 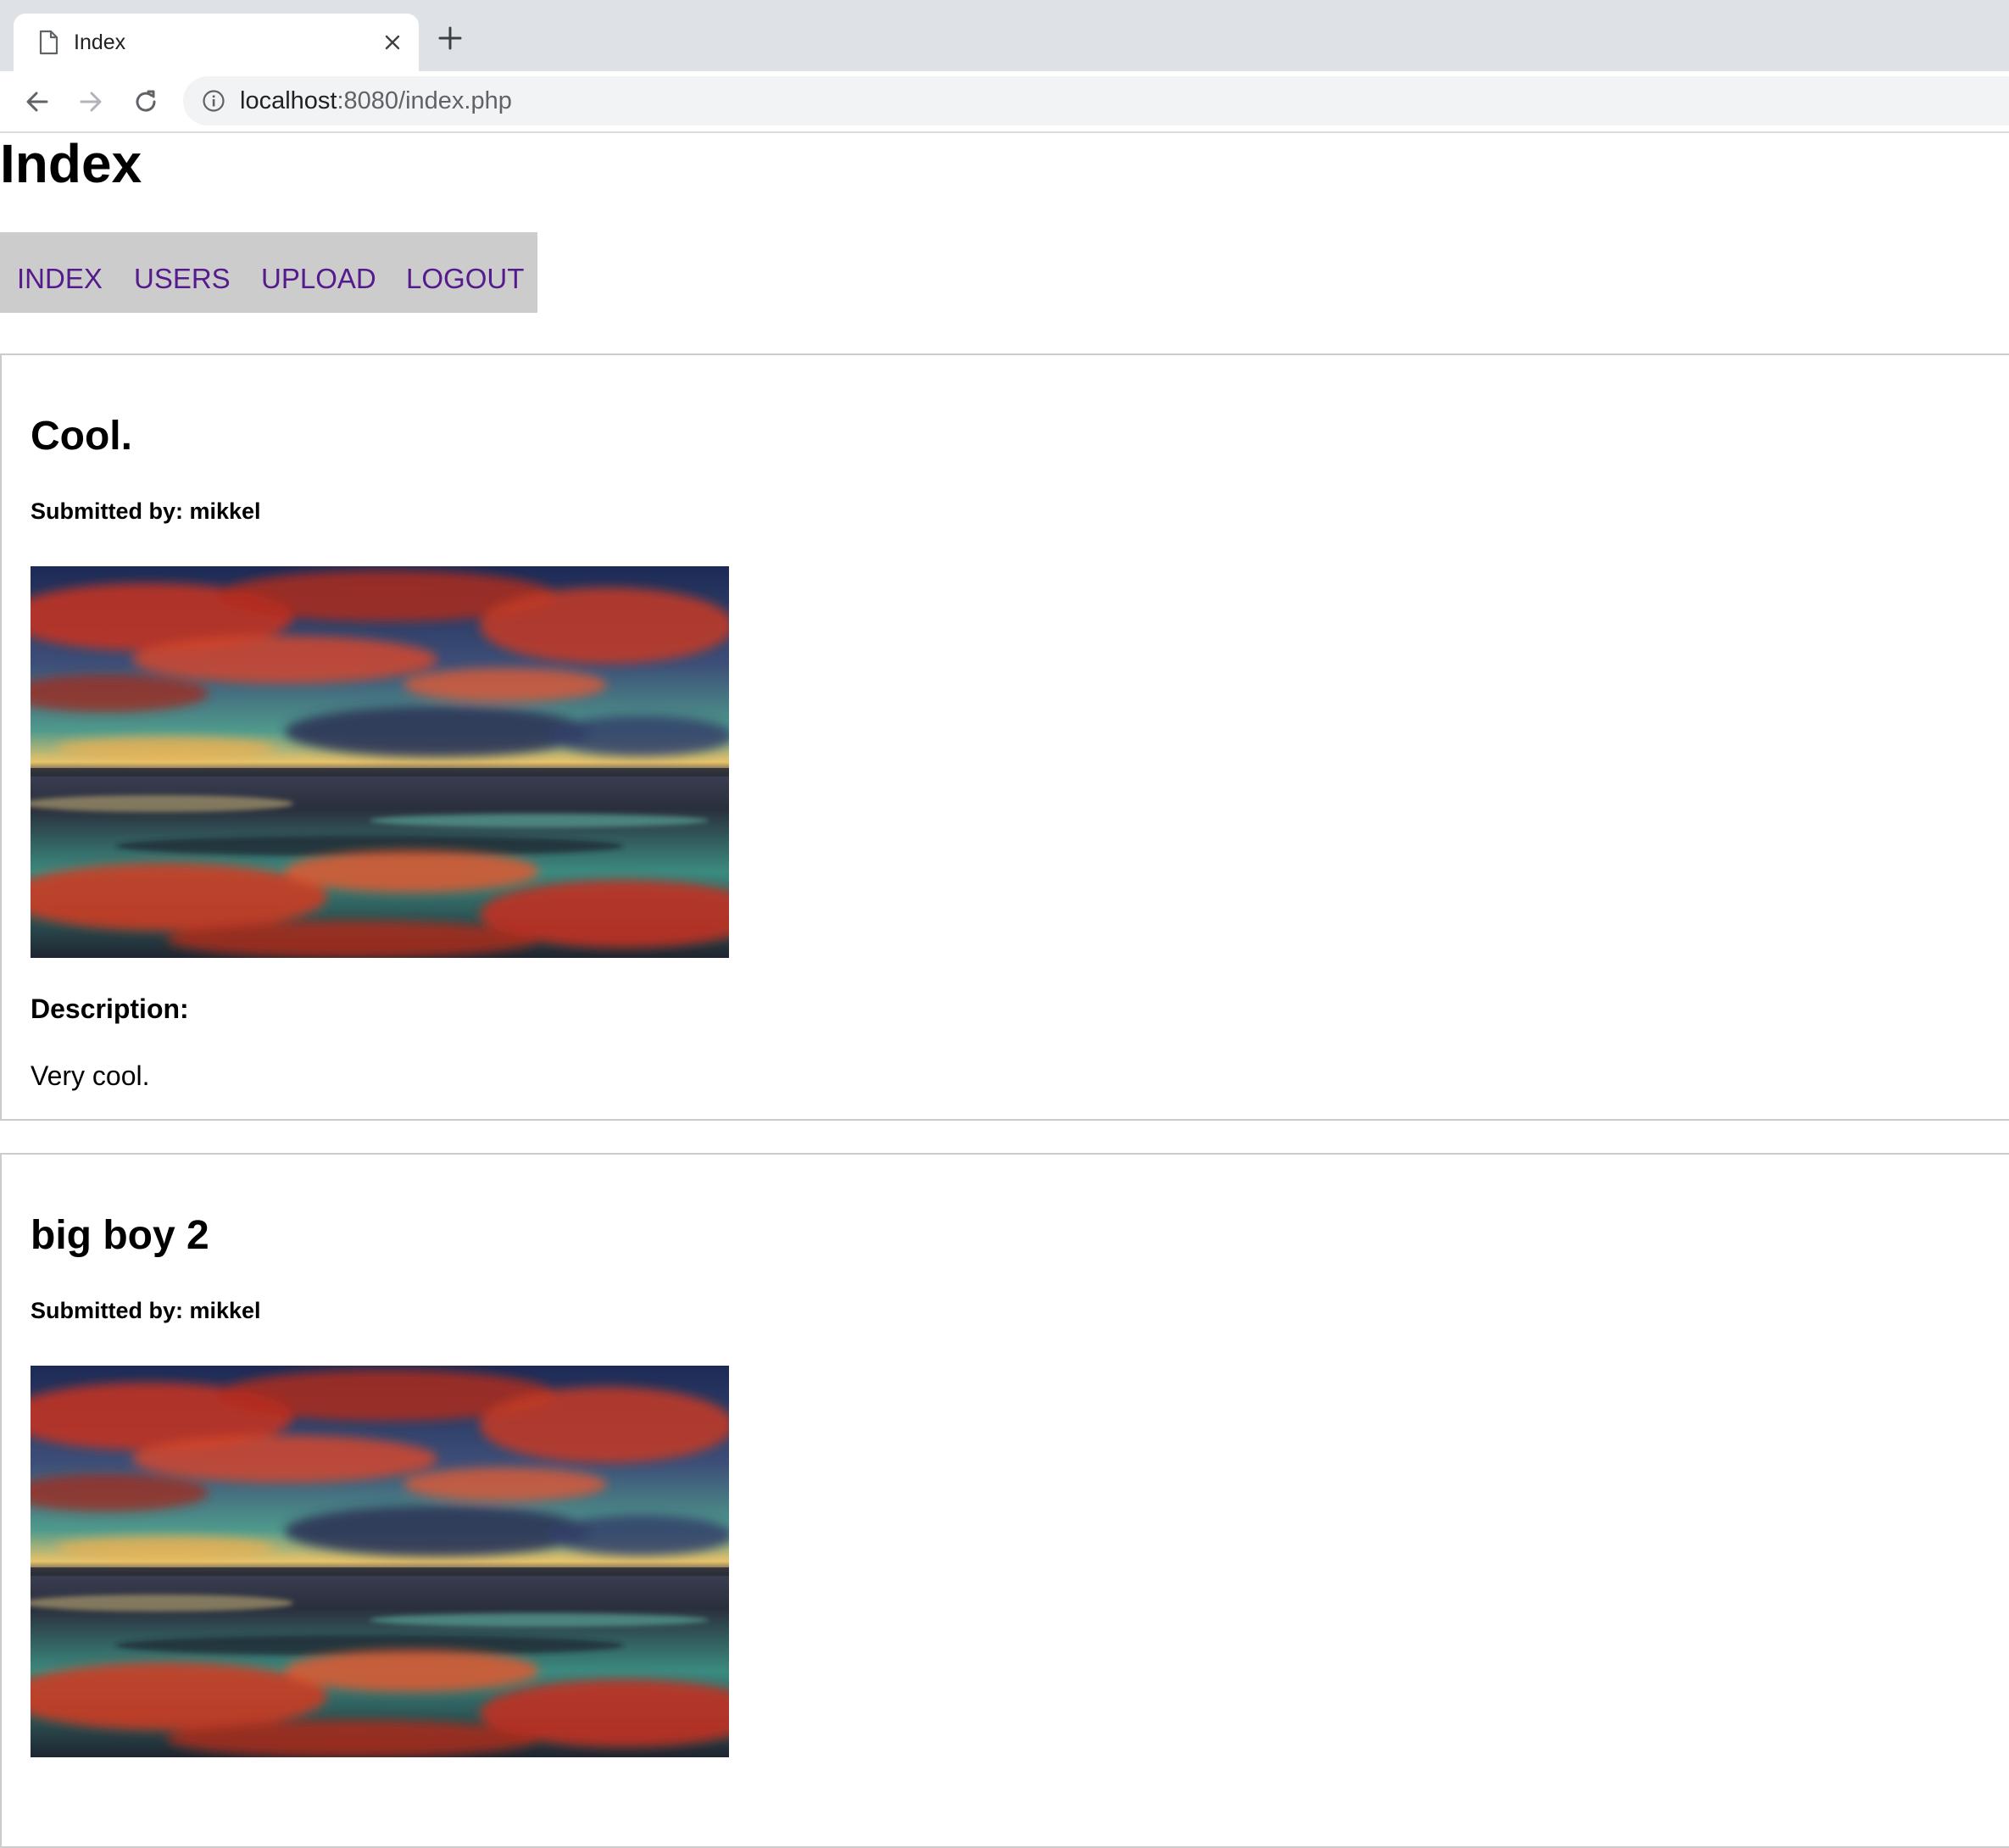 I want to click on forward-button, so click(x=90, y=101).